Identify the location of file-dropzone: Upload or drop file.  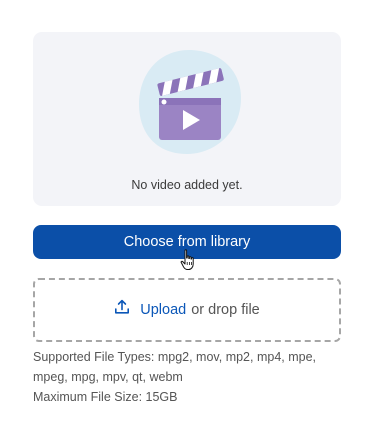
(187, 310).